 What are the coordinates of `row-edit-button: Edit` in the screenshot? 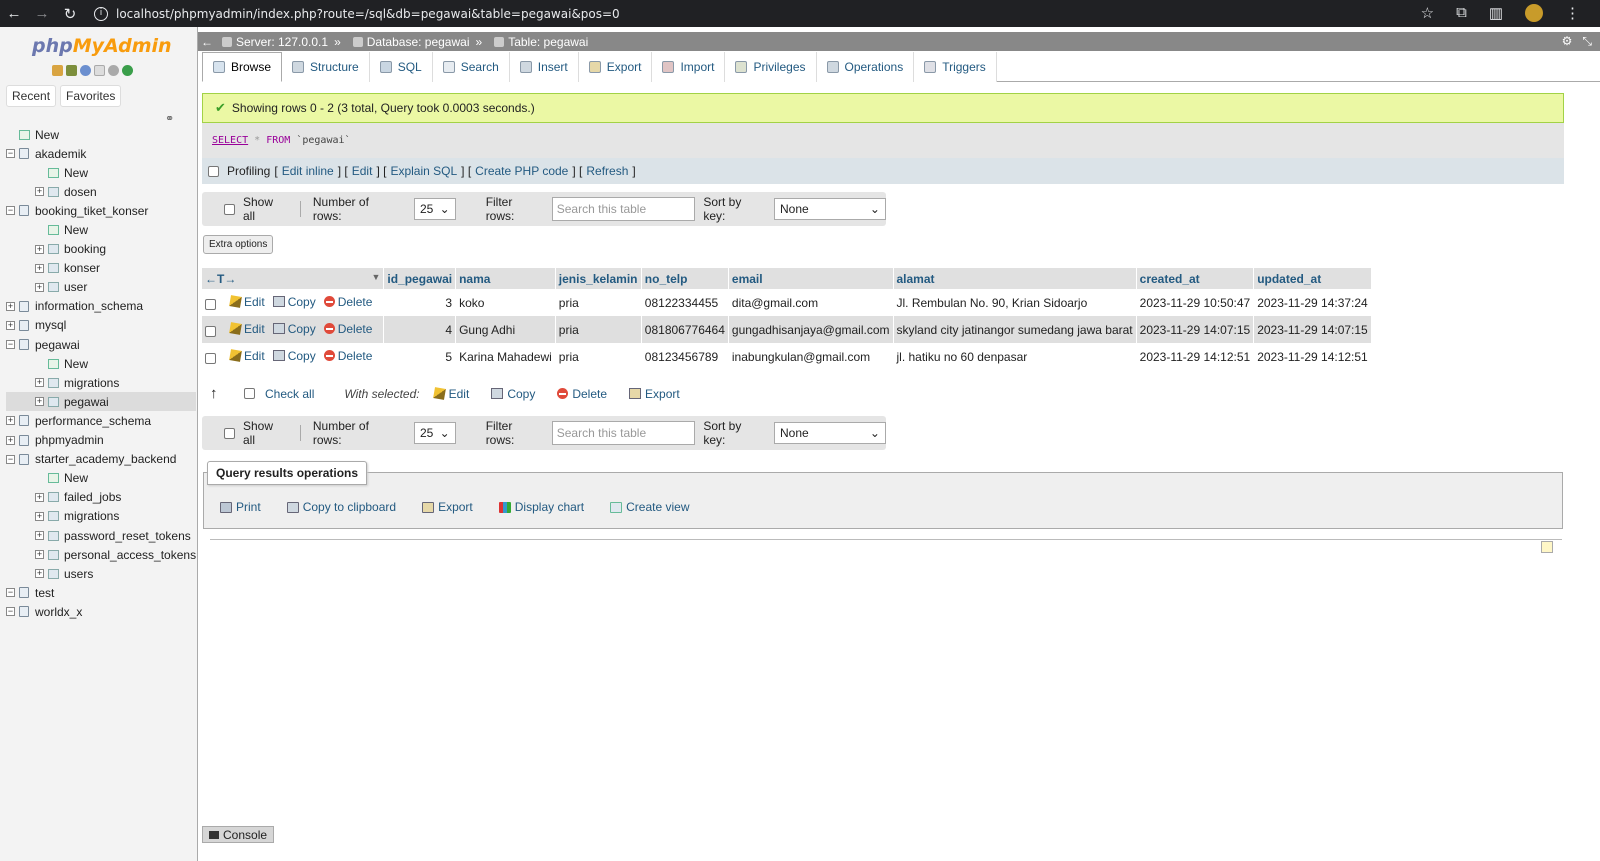 It's located at (247, 329).